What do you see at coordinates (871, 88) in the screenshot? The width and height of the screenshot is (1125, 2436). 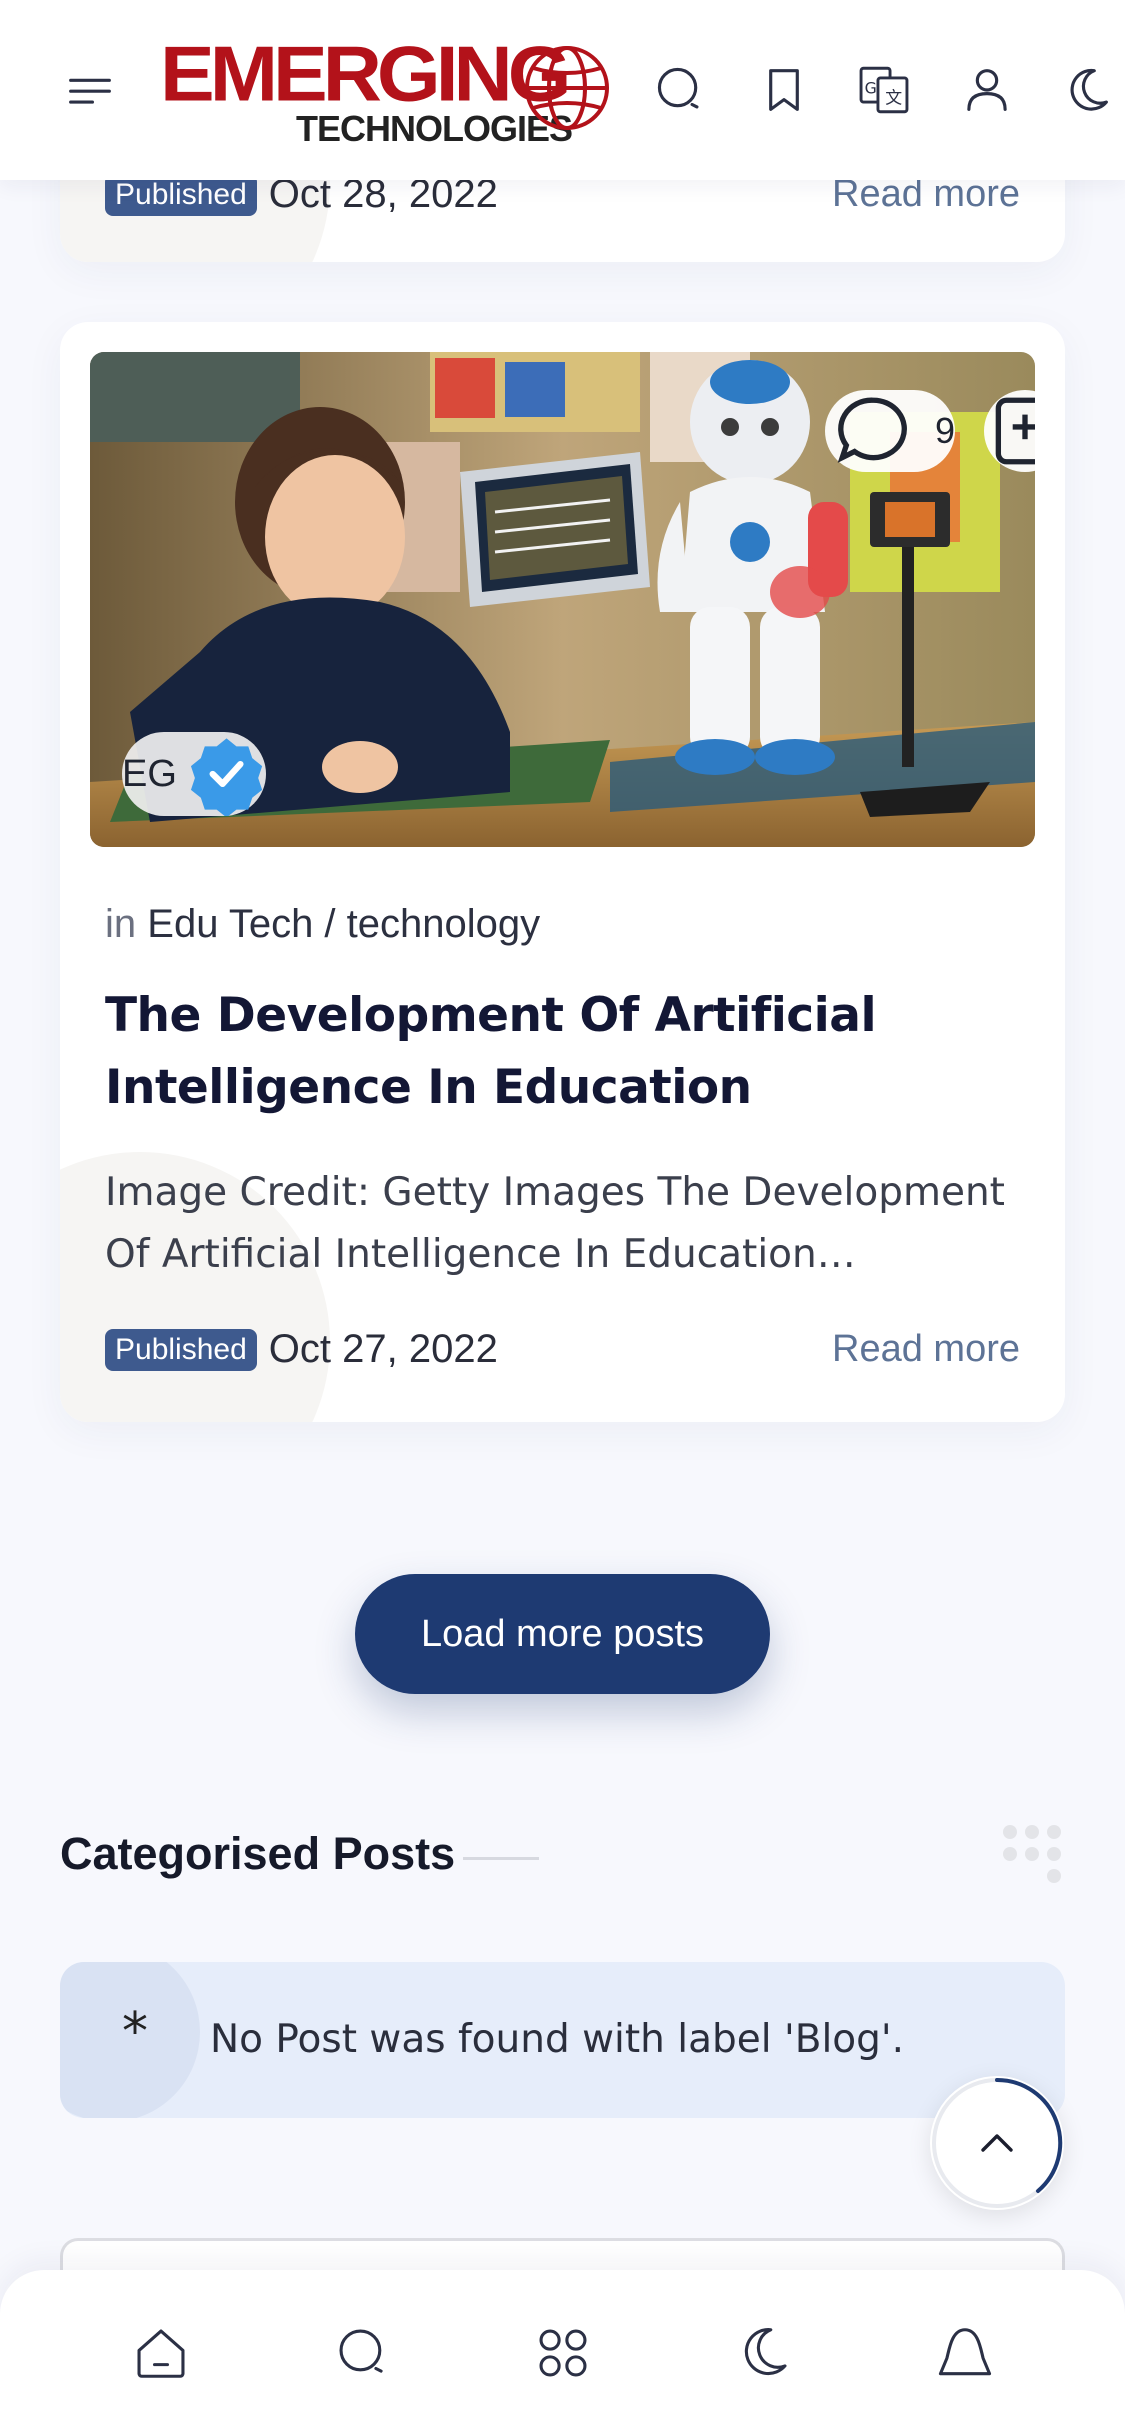 I see `svg-text: G` at bounding box center [871, 88].